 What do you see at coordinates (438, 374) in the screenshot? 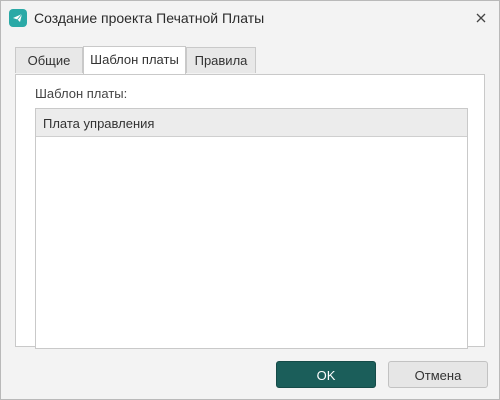
I see `cancel-button: Отмена` at bounding box center [438, 374].